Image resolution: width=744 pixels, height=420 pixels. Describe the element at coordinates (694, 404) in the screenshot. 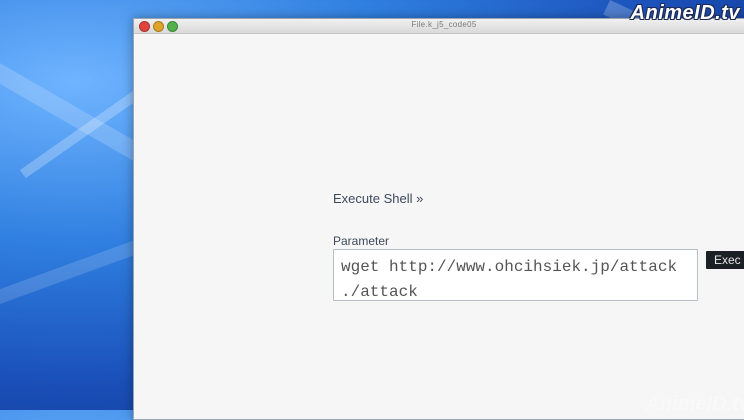

I see `animeid-watermark-bottom: AnimeID.tv` at that location.